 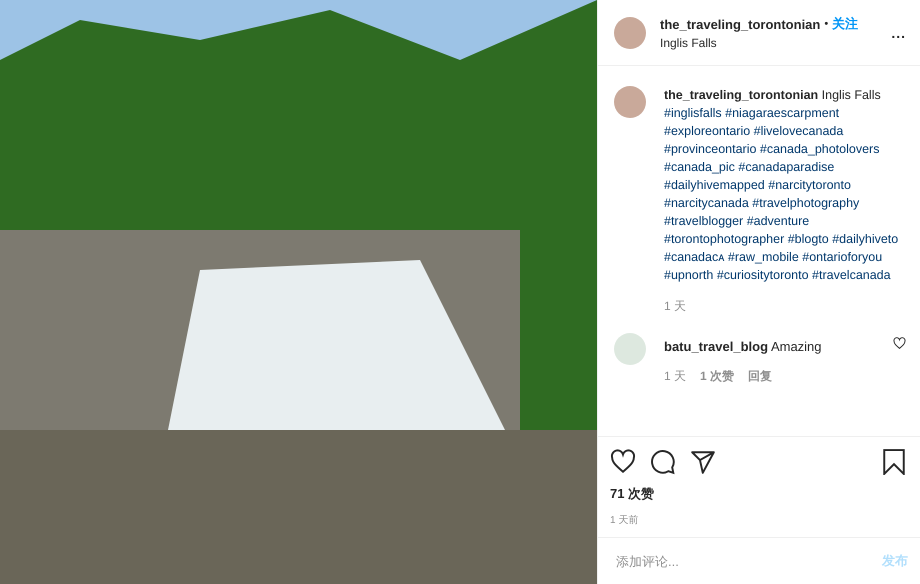 I want to click on hashtag-link: #travelphotography, so click(x=806, y=203).